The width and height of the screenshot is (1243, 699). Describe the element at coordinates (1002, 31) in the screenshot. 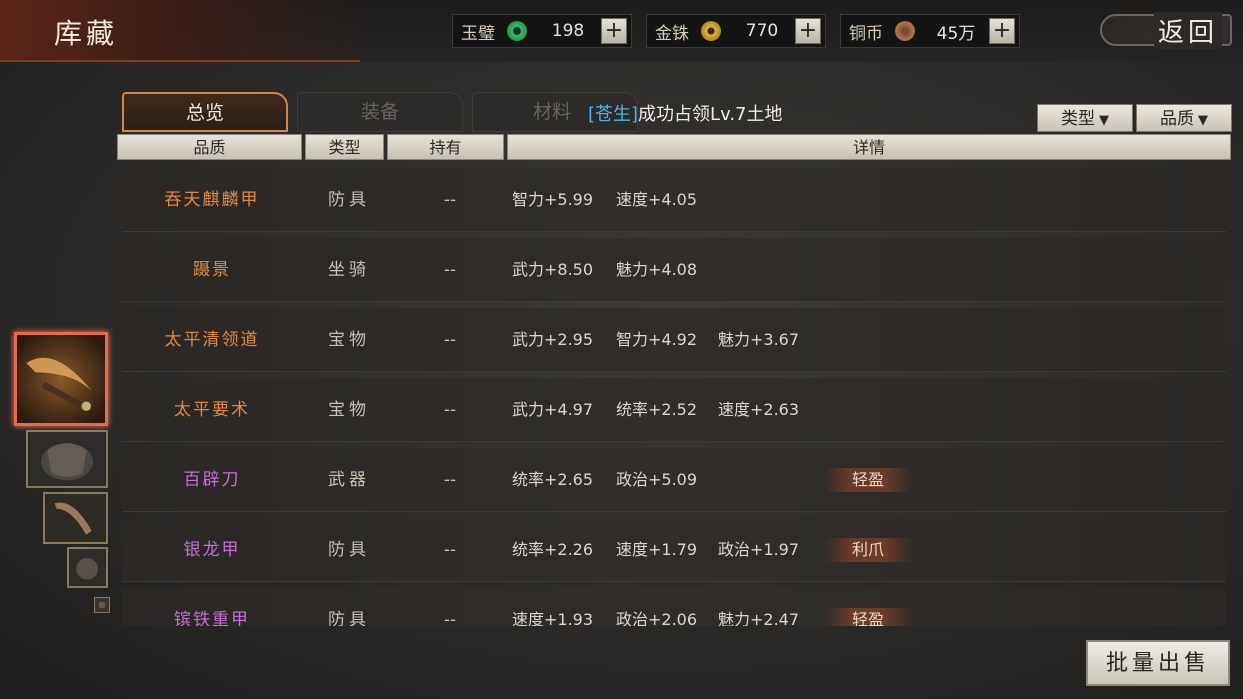

I see `add-copper-button: +` at that location.